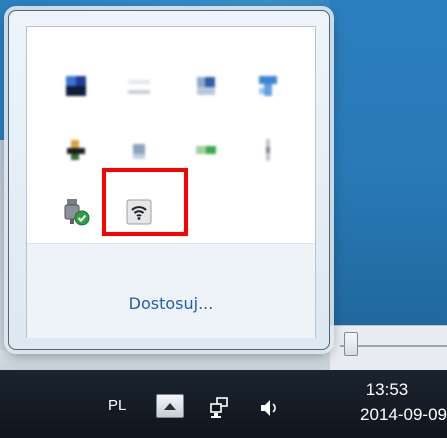 This screenshot has width=447, height=438. What do you see at coordinates (145, 202) in the screenshot?
I see `highlight-box` at bounding box center [145, 202].